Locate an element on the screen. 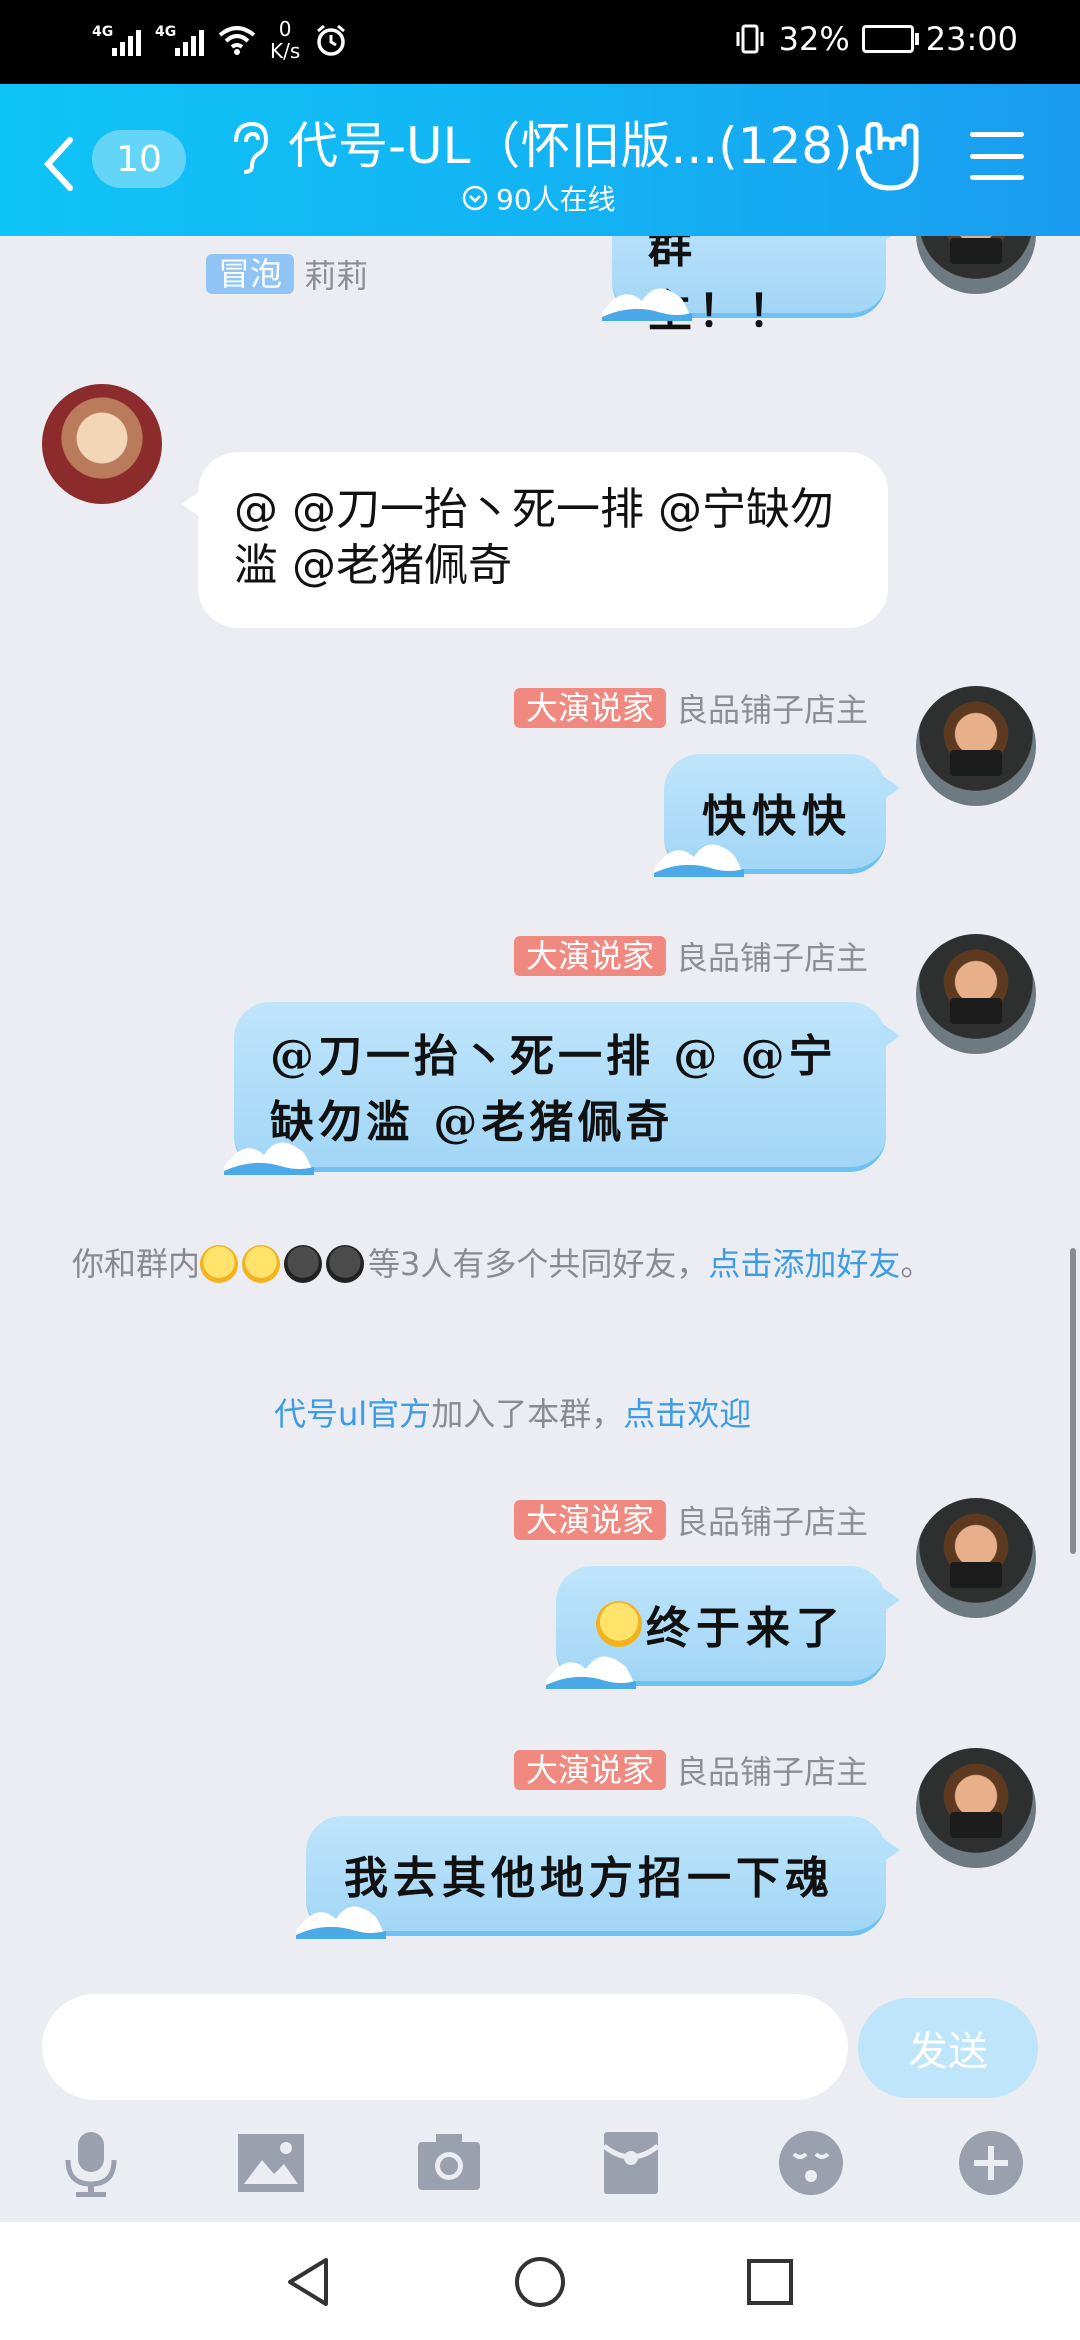 This screenshot has height=2340, width=1080. online-count: 90人在线 is located at coordinates (539, 198).